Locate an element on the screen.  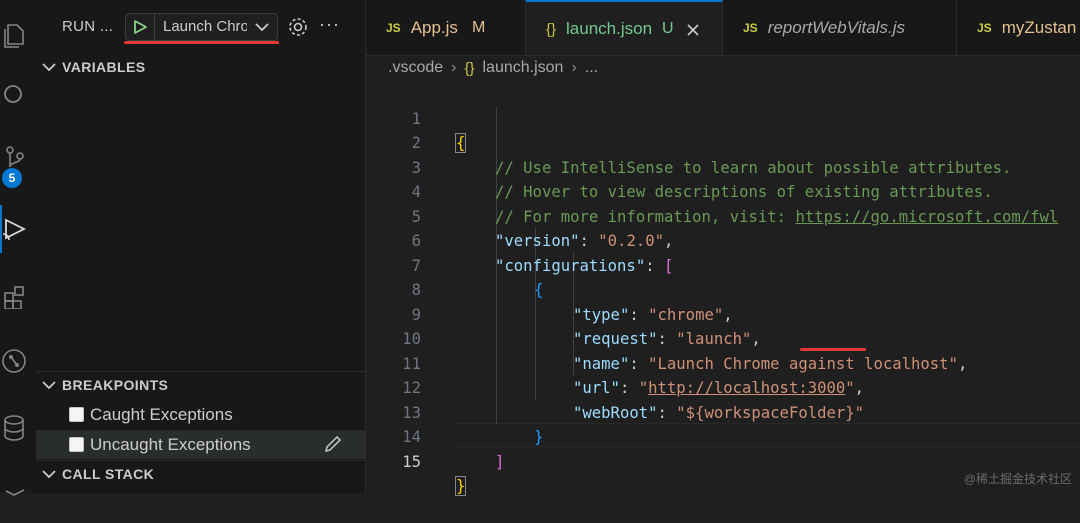
tab-status: M is located at coordinates (478, 27).